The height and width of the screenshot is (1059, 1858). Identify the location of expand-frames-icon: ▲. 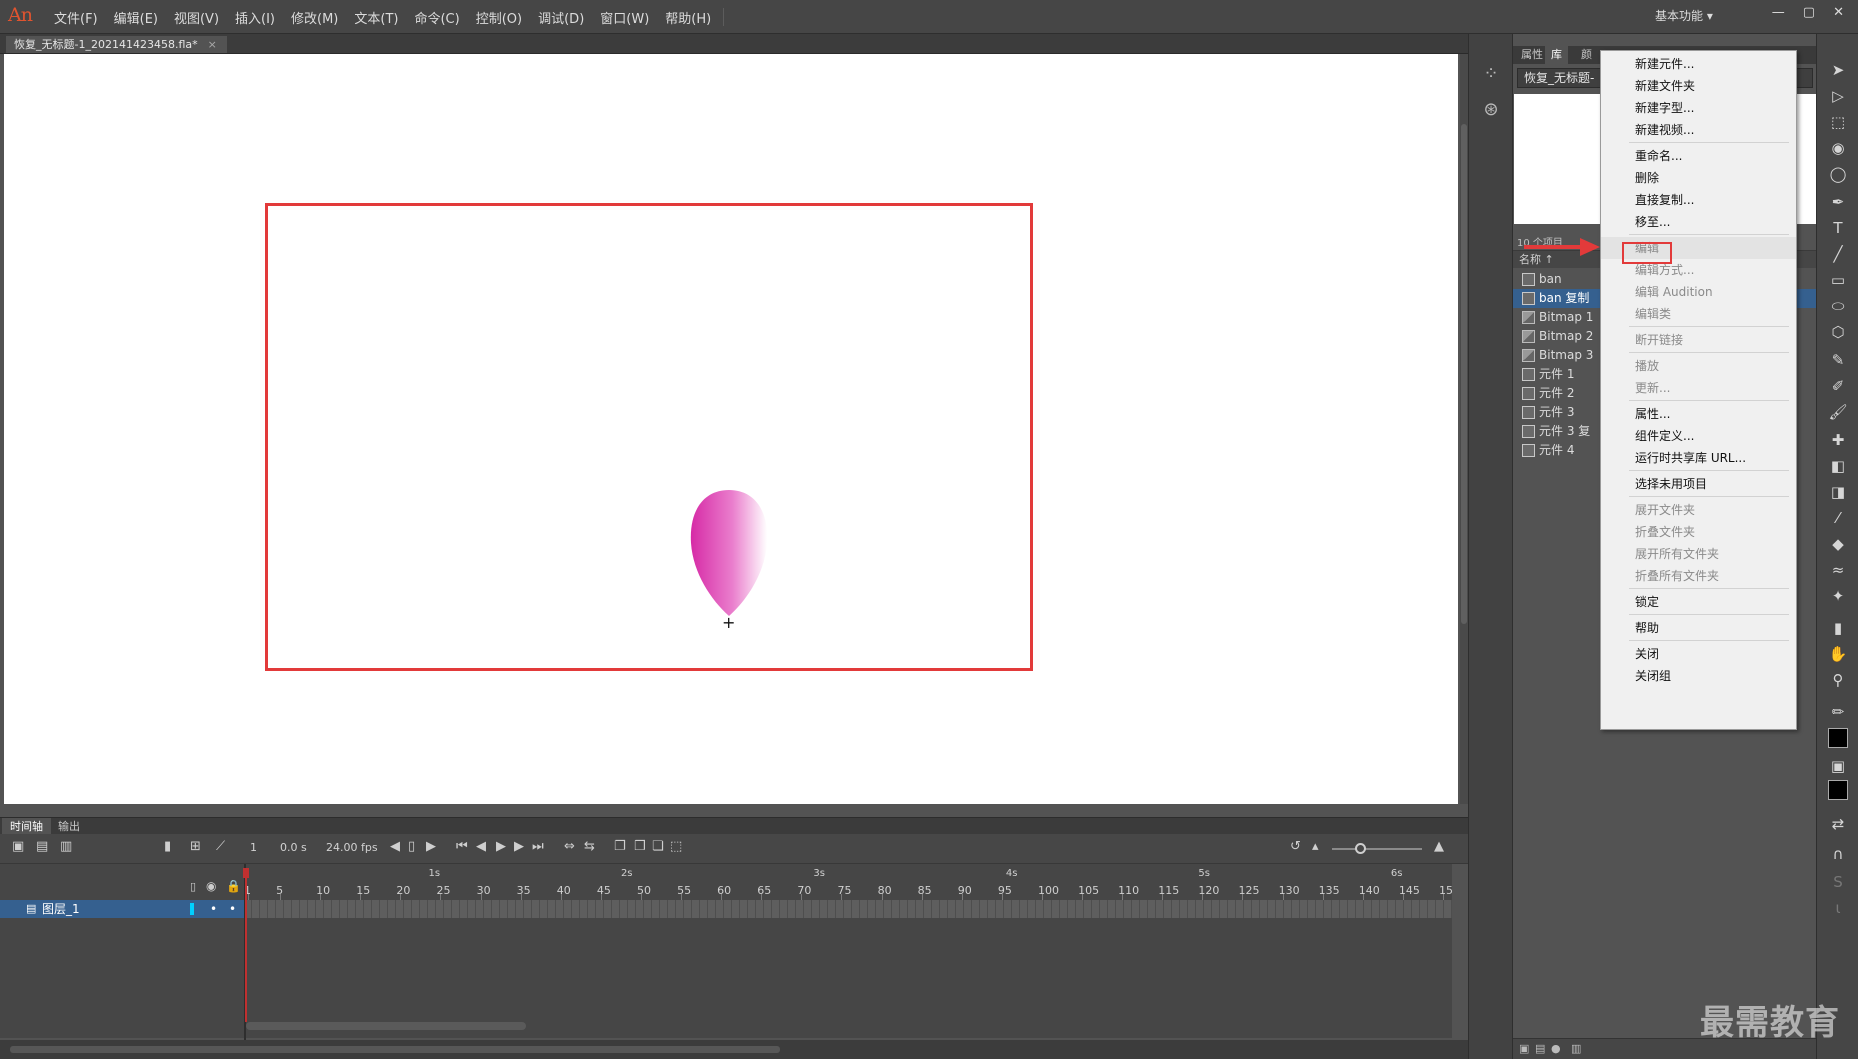
(1439, 846).